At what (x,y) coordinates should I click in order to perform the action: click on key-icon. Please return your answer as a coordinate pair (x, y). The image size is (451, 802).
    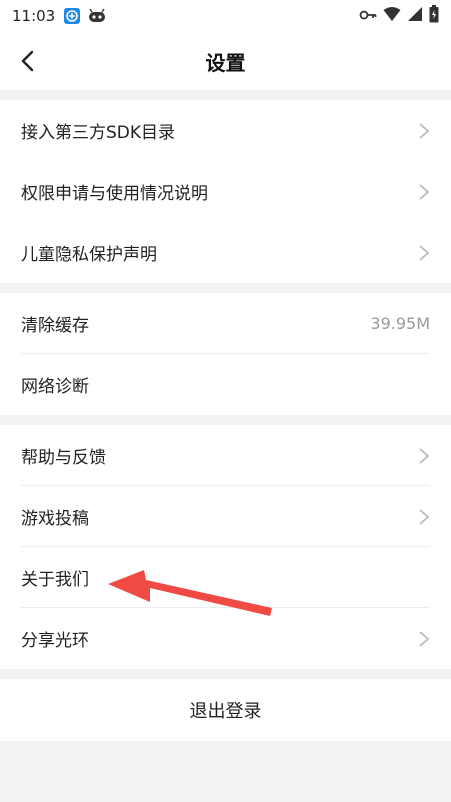
    Looking at the image, I should click on (368, 16).